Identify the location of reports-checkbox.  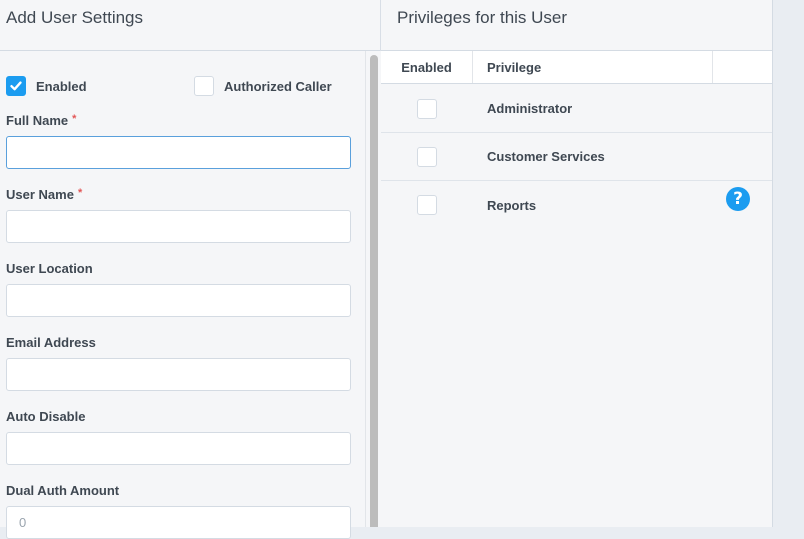
(427, 205).